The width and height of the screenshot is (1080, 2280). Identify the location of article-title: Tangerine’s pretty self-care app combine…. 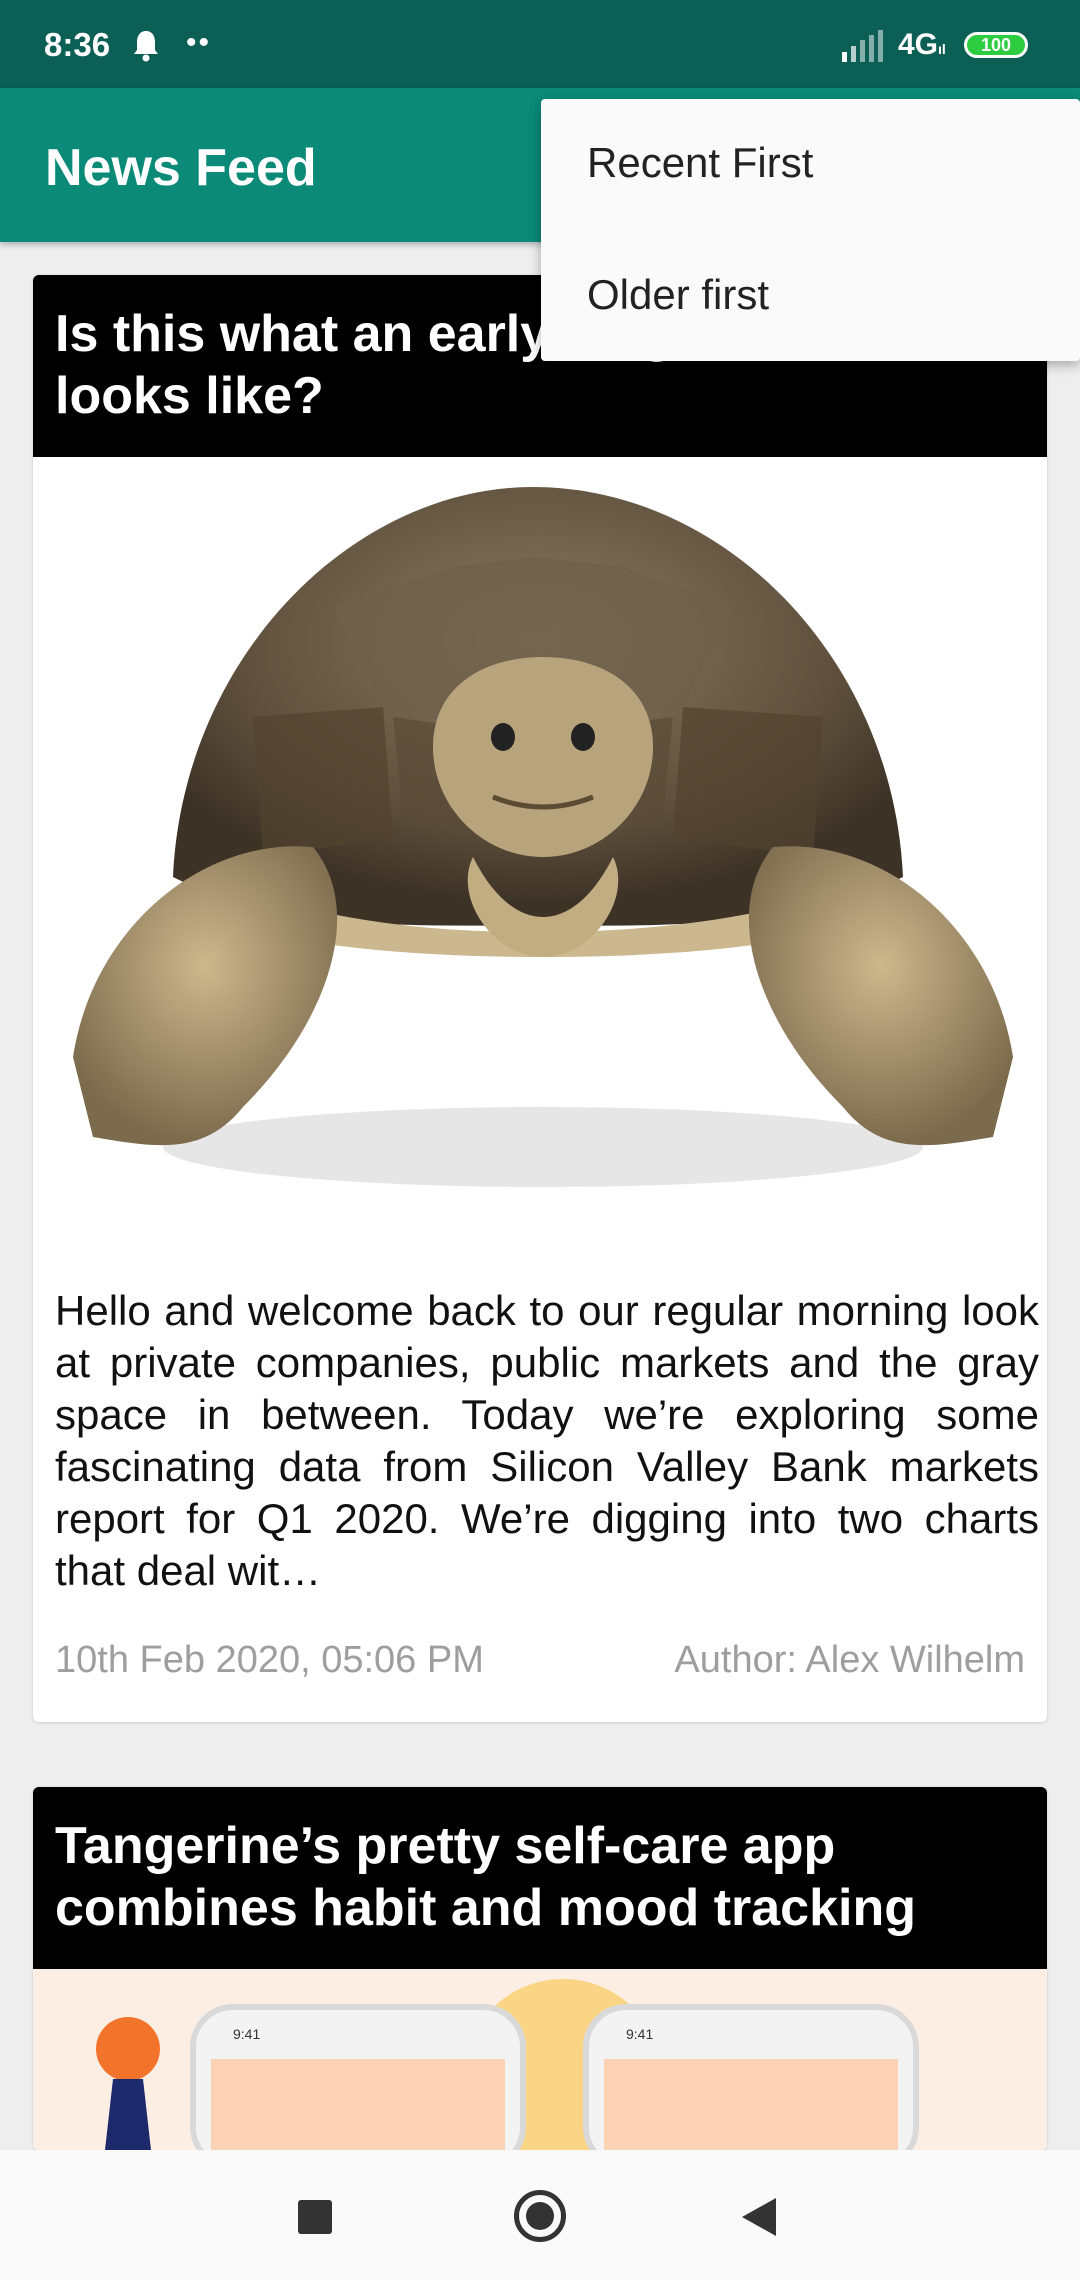
(540, 1878).